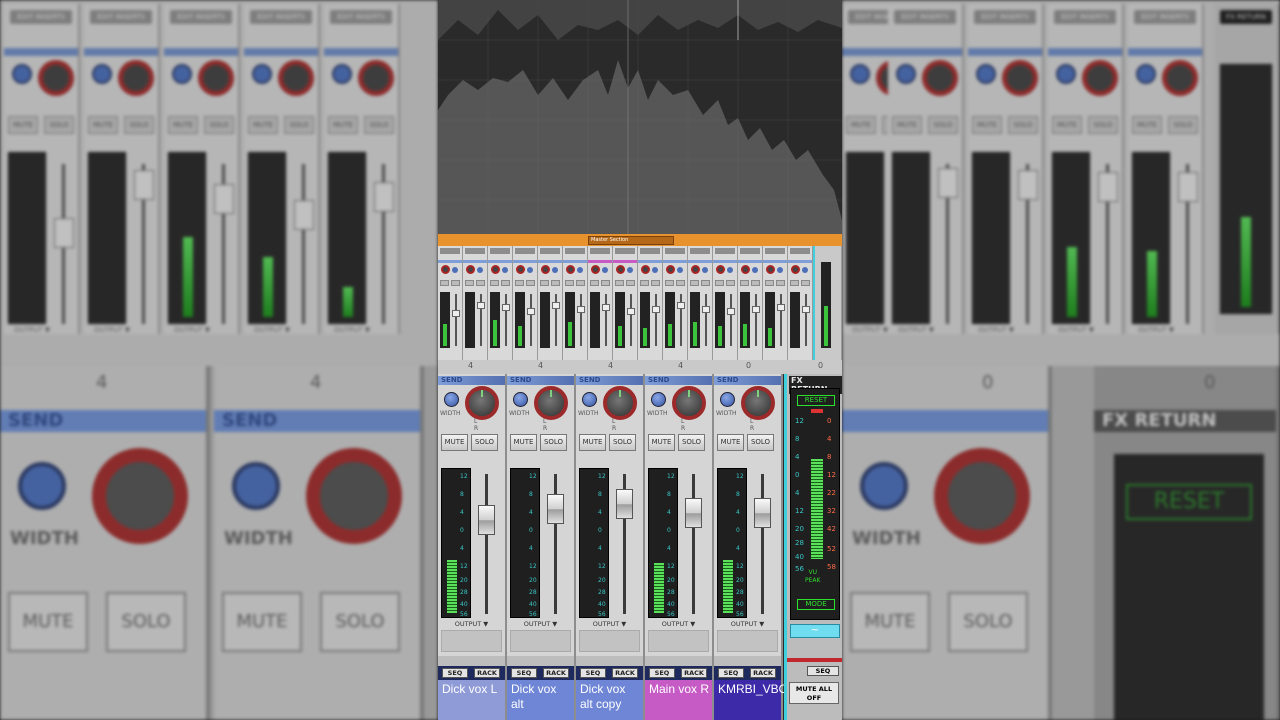  I want to click on bg-zoom-channel: 4 SEND WIDTH MUTE SOLO, so click(319, 543).